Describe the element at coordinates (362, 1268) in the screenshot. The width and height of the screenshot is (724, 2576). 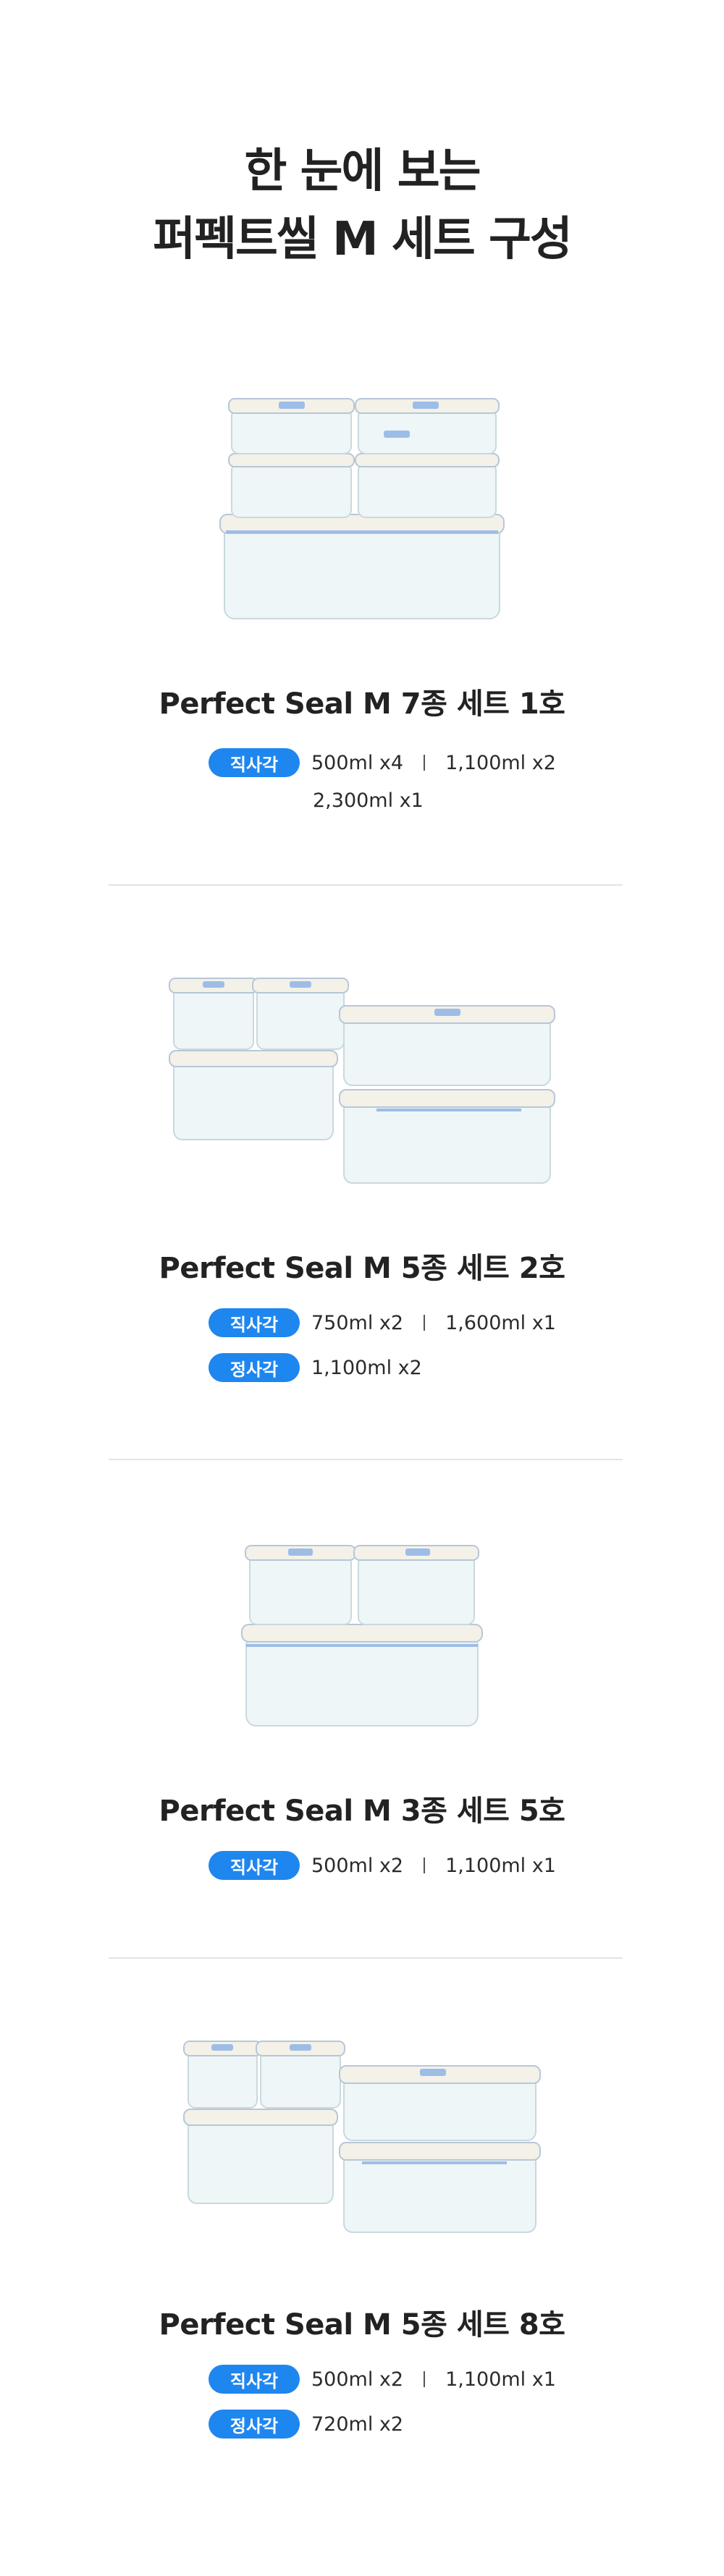
I see `set-2-title: Perfect Seal M 5종 세트 2호` at that location.